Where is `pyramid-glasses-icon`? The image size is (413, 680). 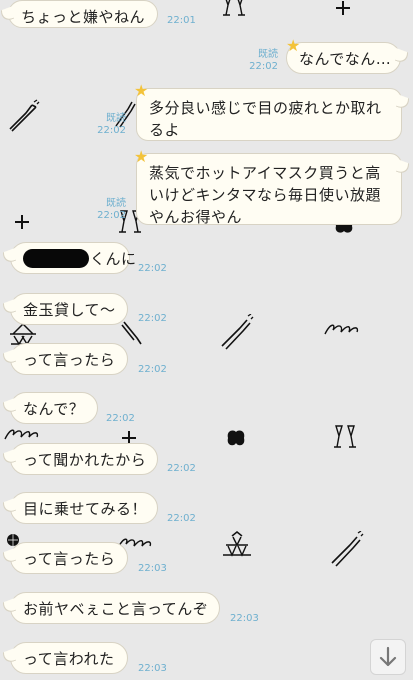 pyramid-glasses-icon is located at coordinates (237, 546).